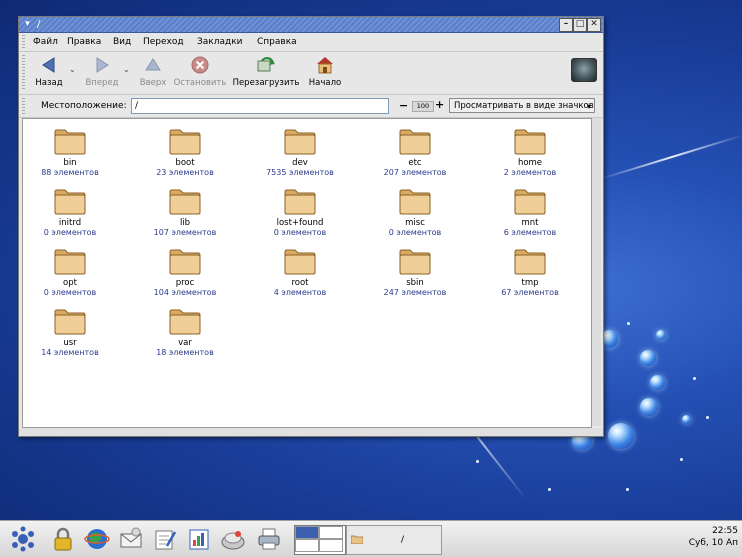 This screenshot has height=557, width=742. Describe the element at coordinates (594, 25) in the screenshot. I see `close-button: ✕` at that location.